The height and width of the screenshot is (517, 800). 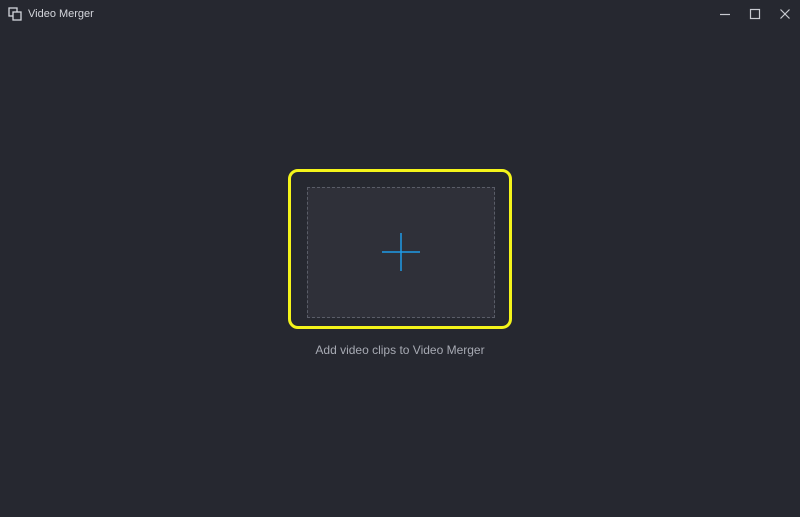 I want to click on minimize-icon, so click(x=725, y=14).